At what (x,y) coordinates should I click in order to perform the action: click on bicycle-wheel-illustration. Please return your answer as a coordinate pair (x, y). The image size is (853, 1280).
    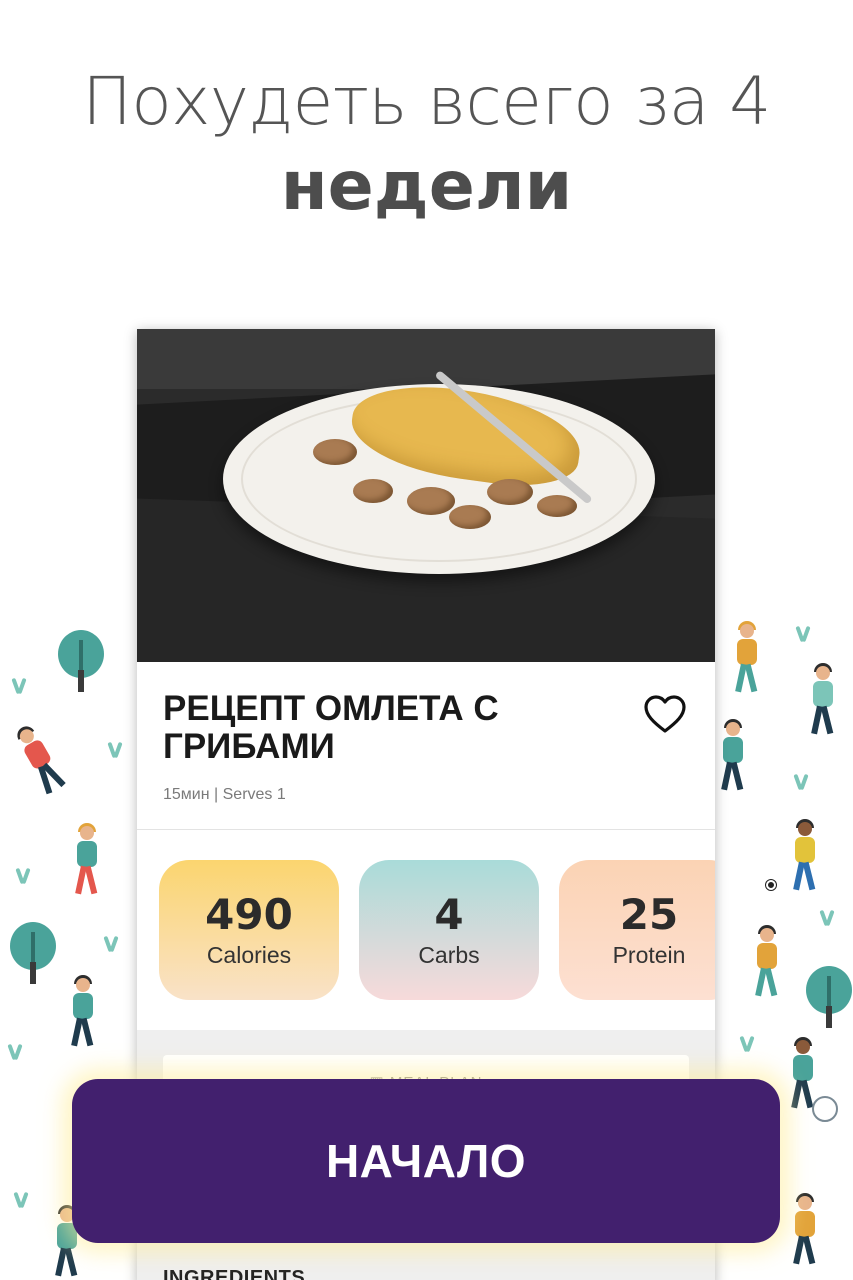
    Looking at the image, I should click on (825, 1109).